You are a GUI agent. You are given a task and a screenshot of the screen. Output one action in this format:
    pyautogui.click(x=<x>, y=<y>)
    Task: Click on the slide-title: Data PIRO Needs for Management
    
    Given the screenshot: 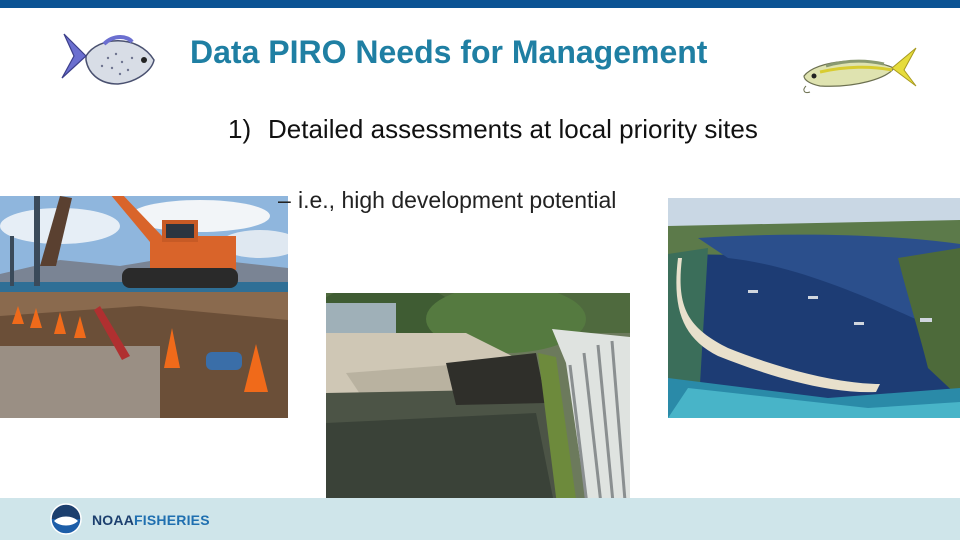 What is the action you would take?
    pyautogui.click(x=449, y=52)
    